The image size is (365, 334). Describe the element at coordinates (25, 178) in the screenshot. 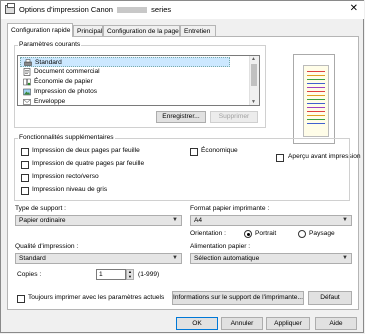

I see `duplex-checkbox` at that location.